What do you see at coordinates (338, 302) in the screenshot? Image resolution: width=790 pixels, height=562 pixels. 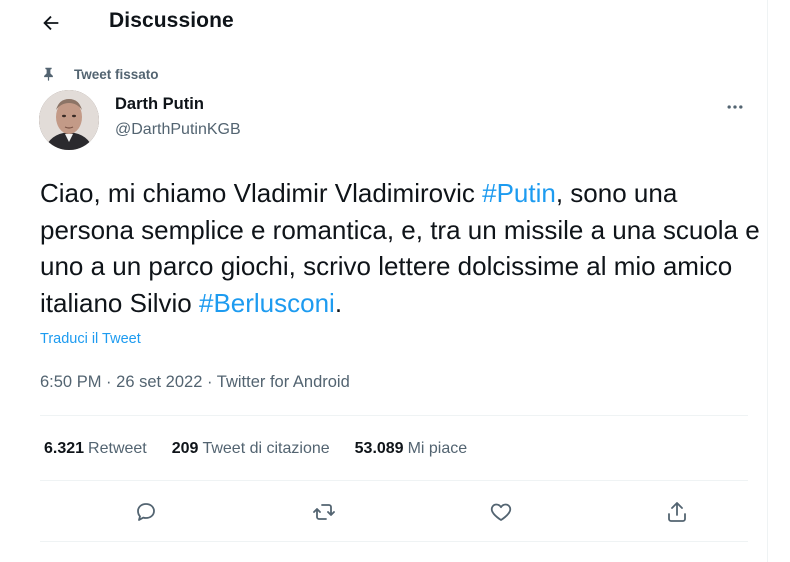 I see `tweet-text-part: .` at bounding box center [338, 302].